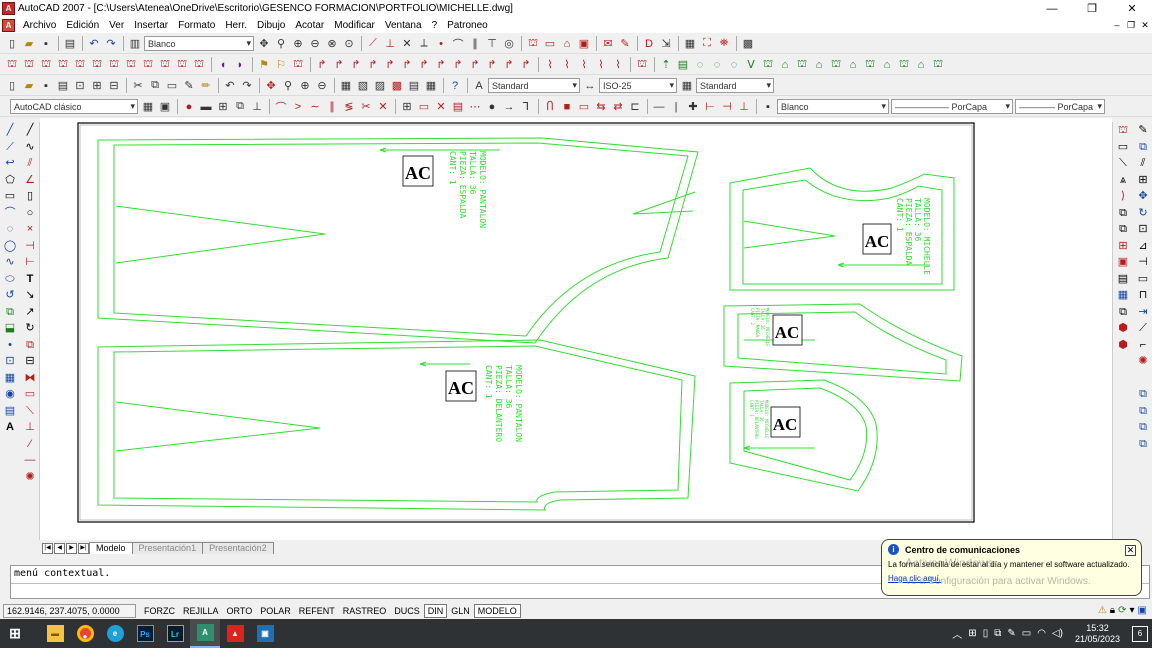 This screenshot has width=1152, height=648. What do you see at coordinates (83, 548) in the screenshot?
I see `last-tab-button: ▶|` at bounding box center [83, 548].